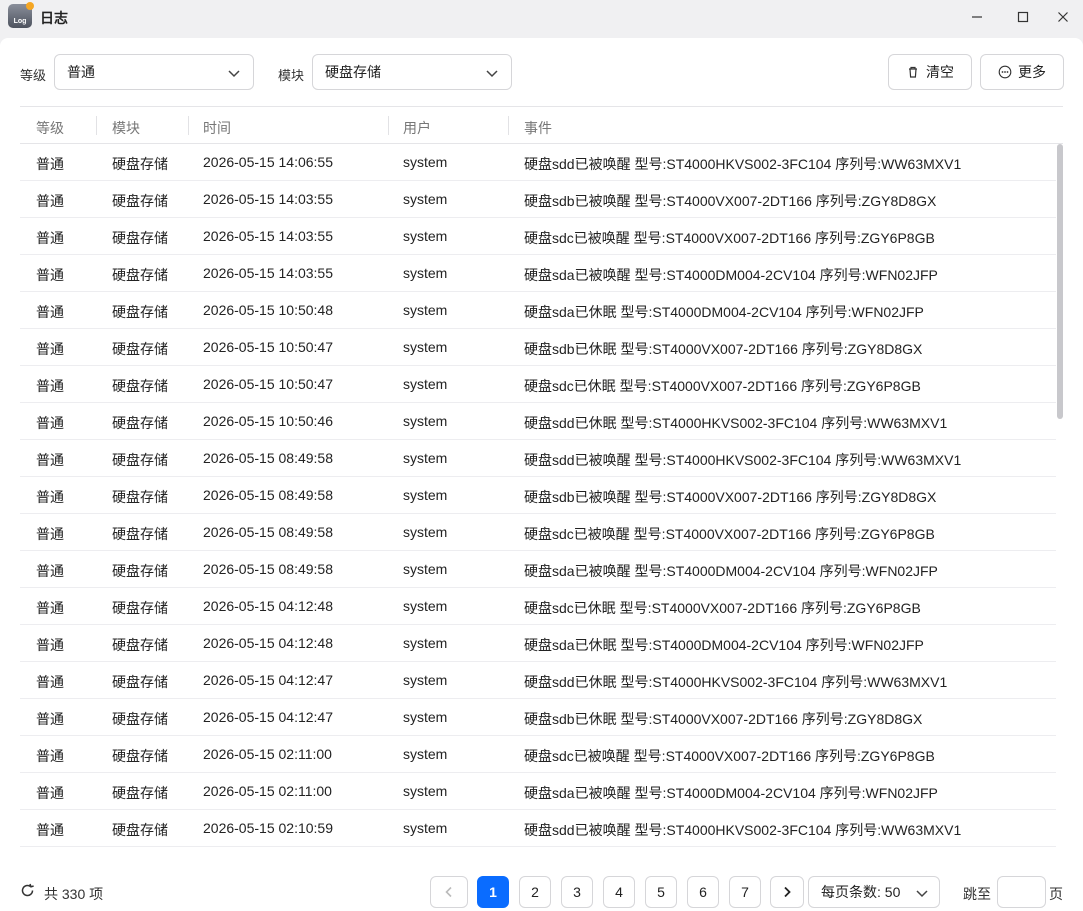 The image size is (1083, 911). I want to click on prev-page-button, so click(449, 892).